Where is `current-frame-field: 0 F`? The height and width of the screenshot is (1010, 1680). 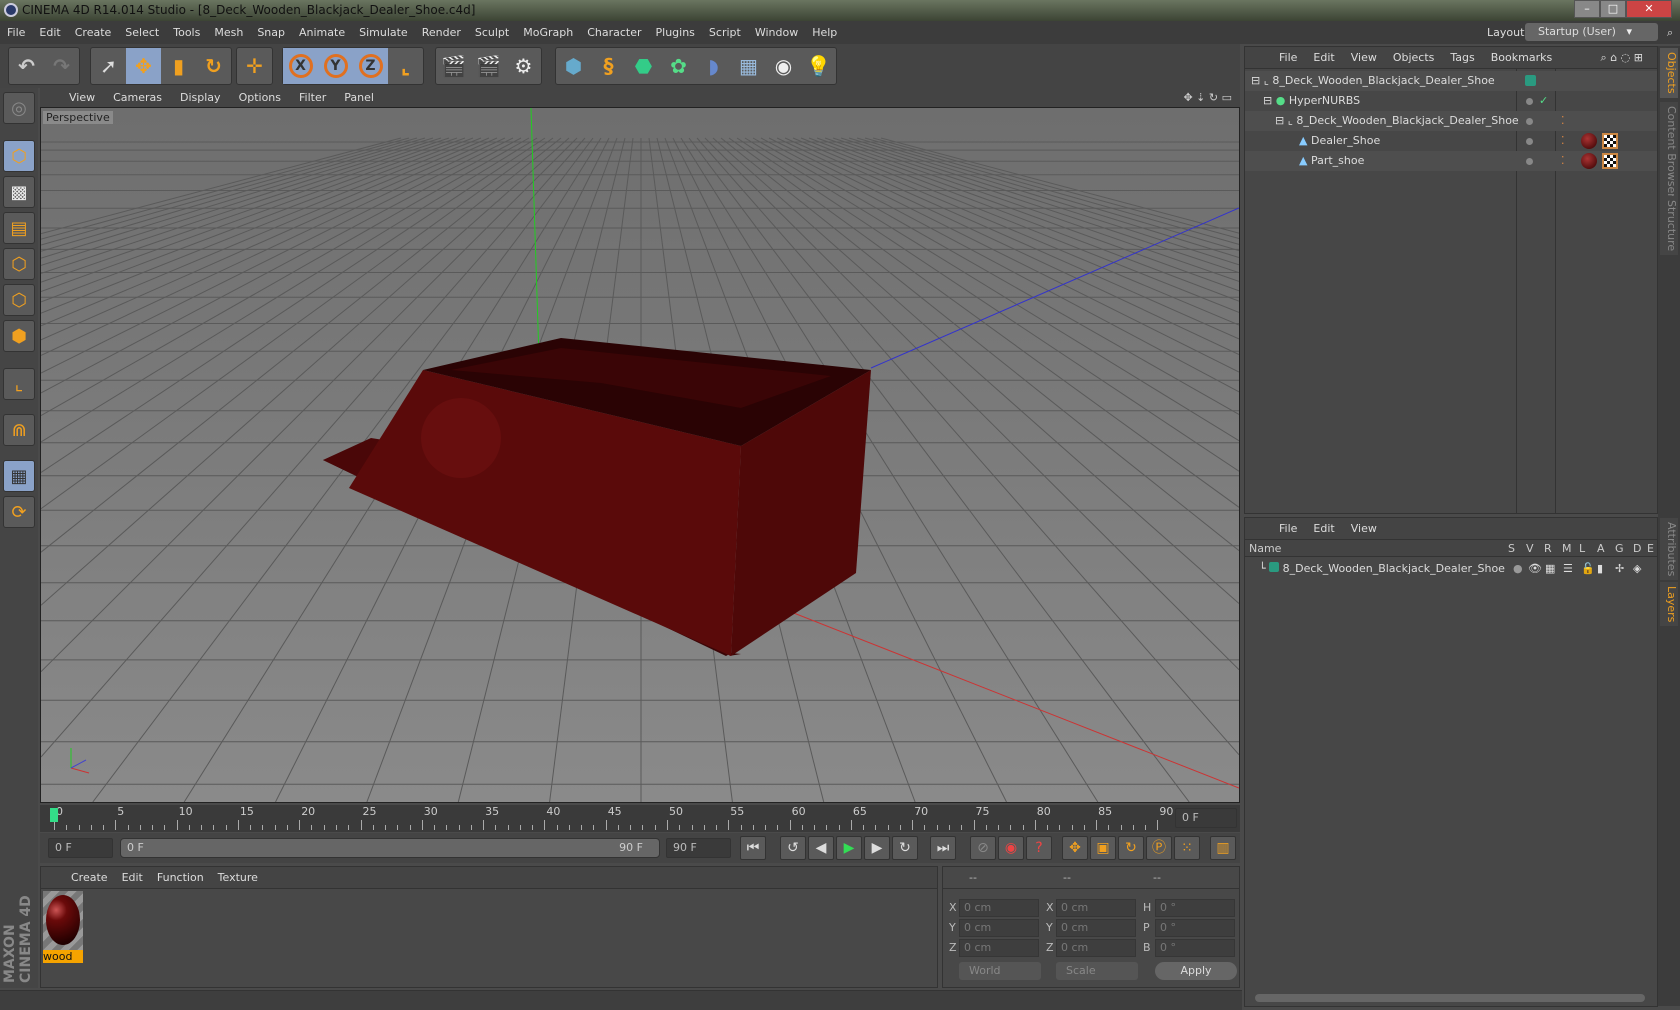 current-frame-field: 0 F is located at coordinates (1206, 818).